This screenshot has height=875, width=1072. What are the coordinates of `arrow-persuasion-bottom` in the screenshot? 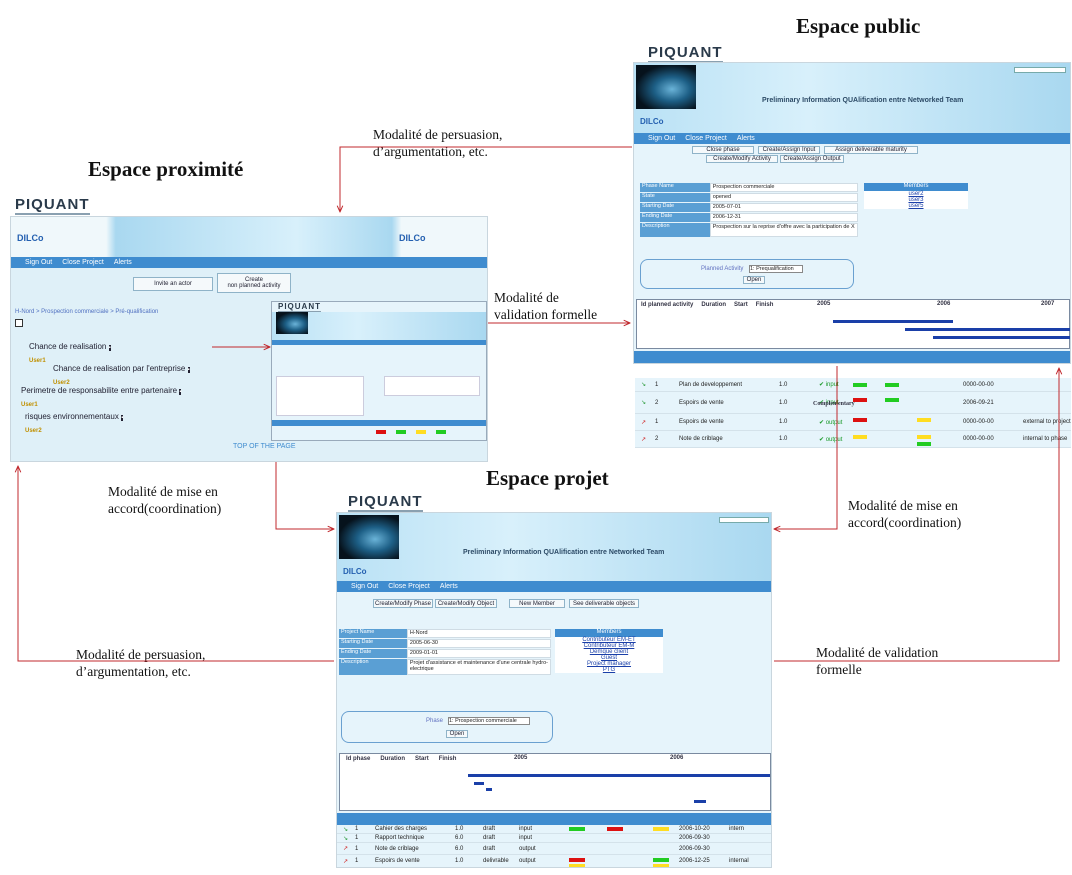 It's located at (176, 564).